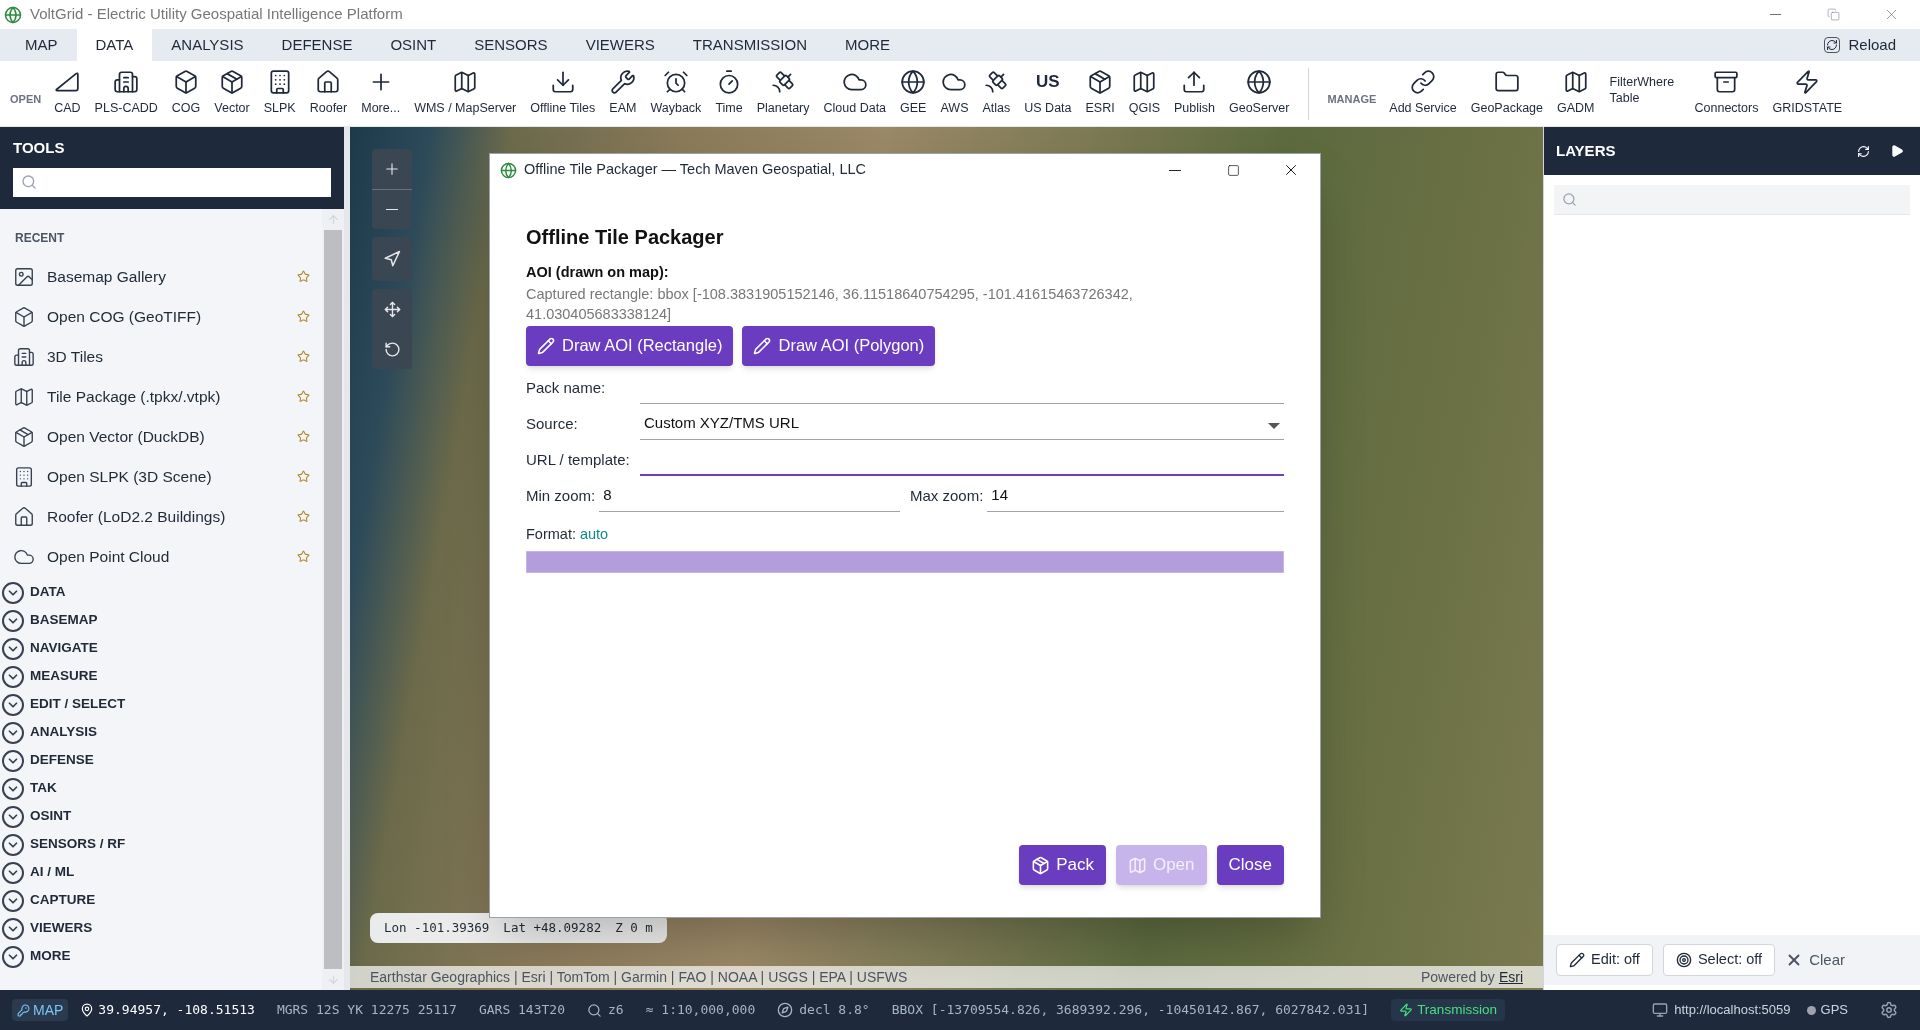  What do you see at coordinates (1510, 977) in the screenshot?
I see `esri-link: Esri` at bounding box center [1510, 977].